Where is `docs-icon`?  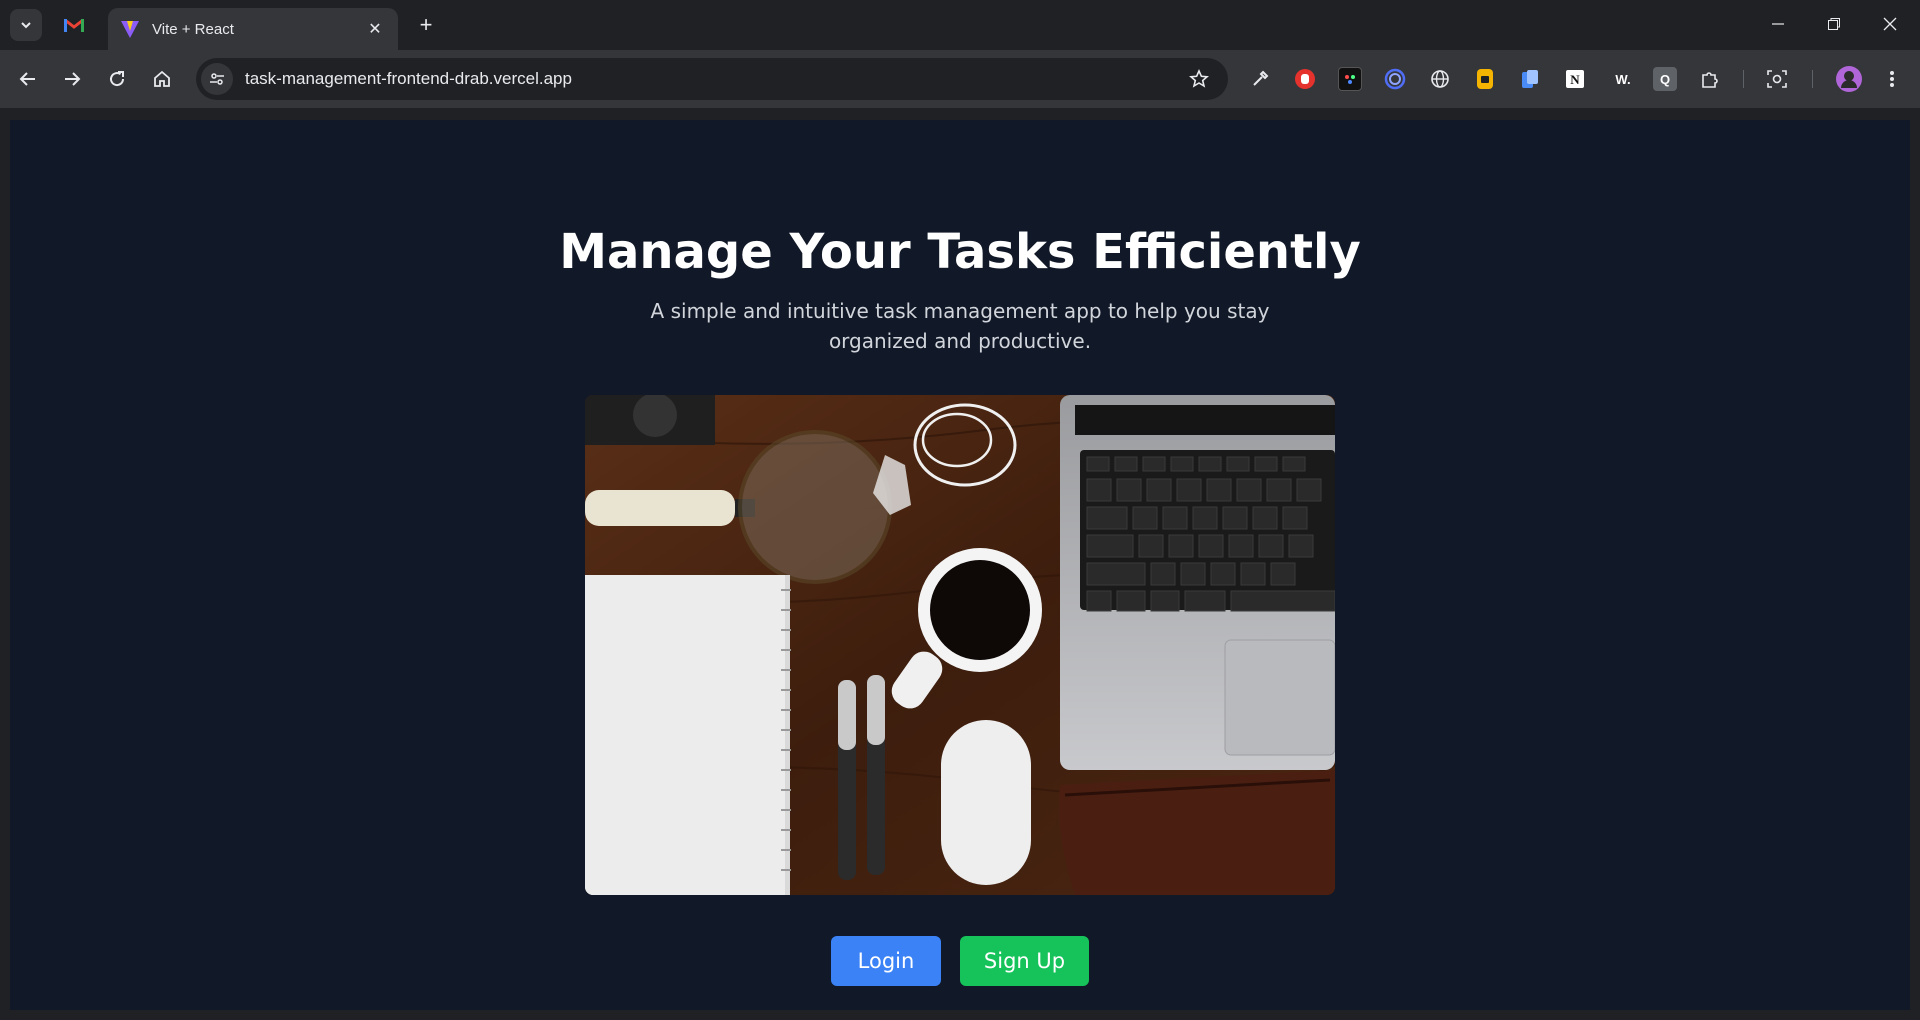 docs-icon is located at coordinates (1530, 79).